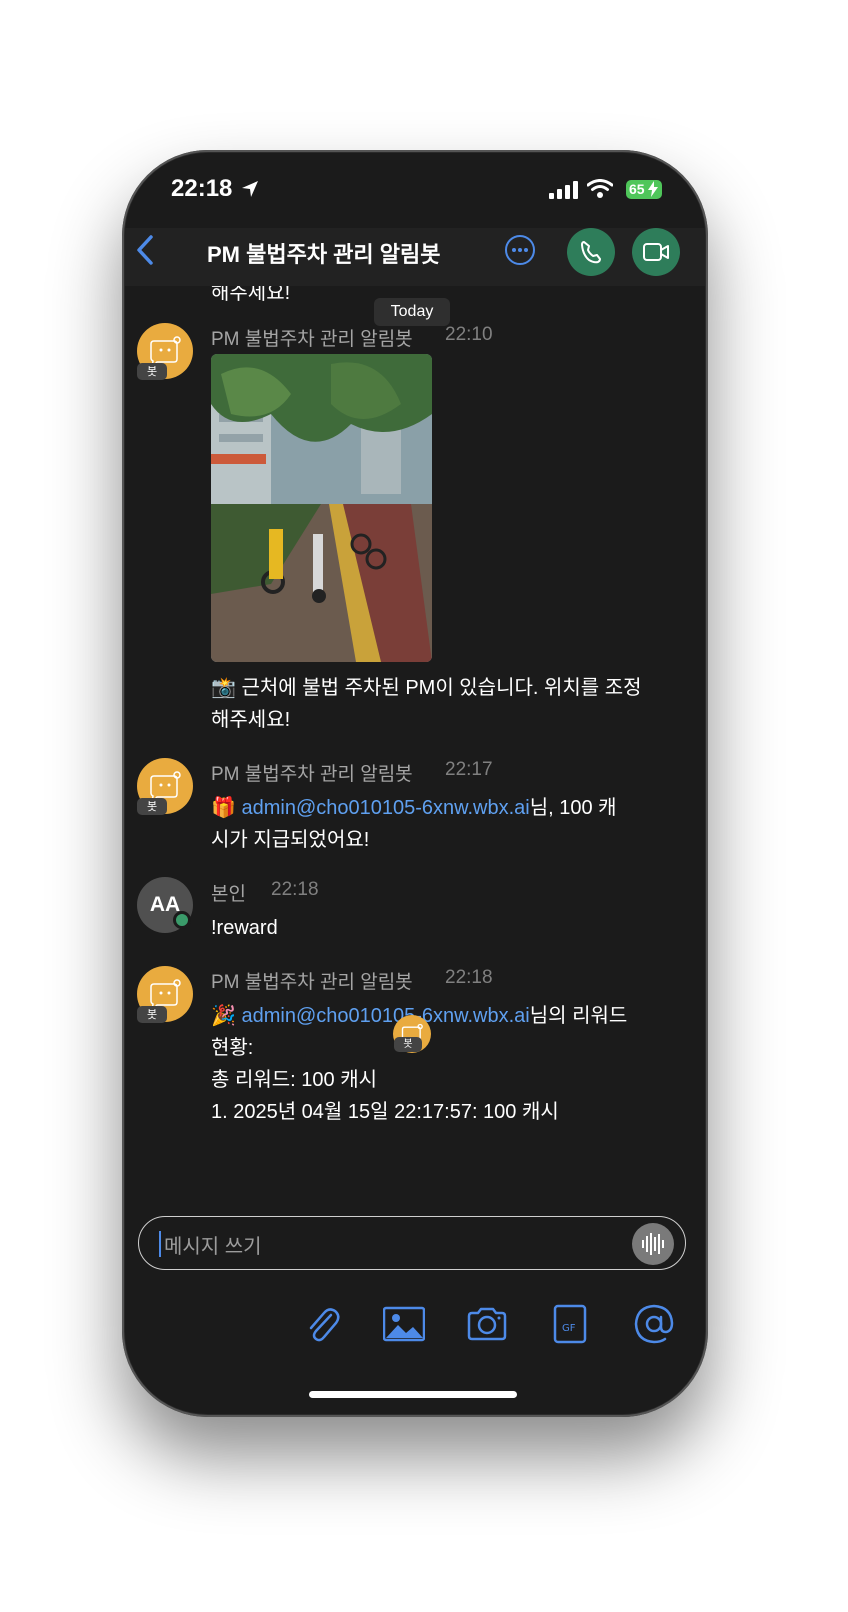 This screenshot has height=1612, width=848. Describe the element at coordinates (223, 1016) in the screenshot. I see `party-emoji: 🎉` at that location.